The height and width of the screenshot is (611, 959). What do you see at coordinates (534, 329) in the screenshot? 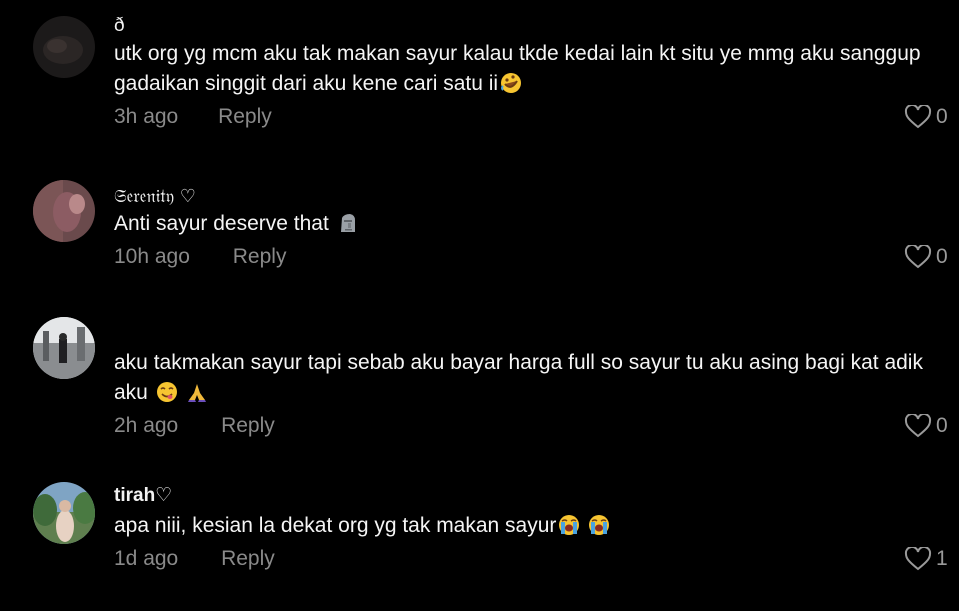
I see `username` at bounding box center [534, 329].